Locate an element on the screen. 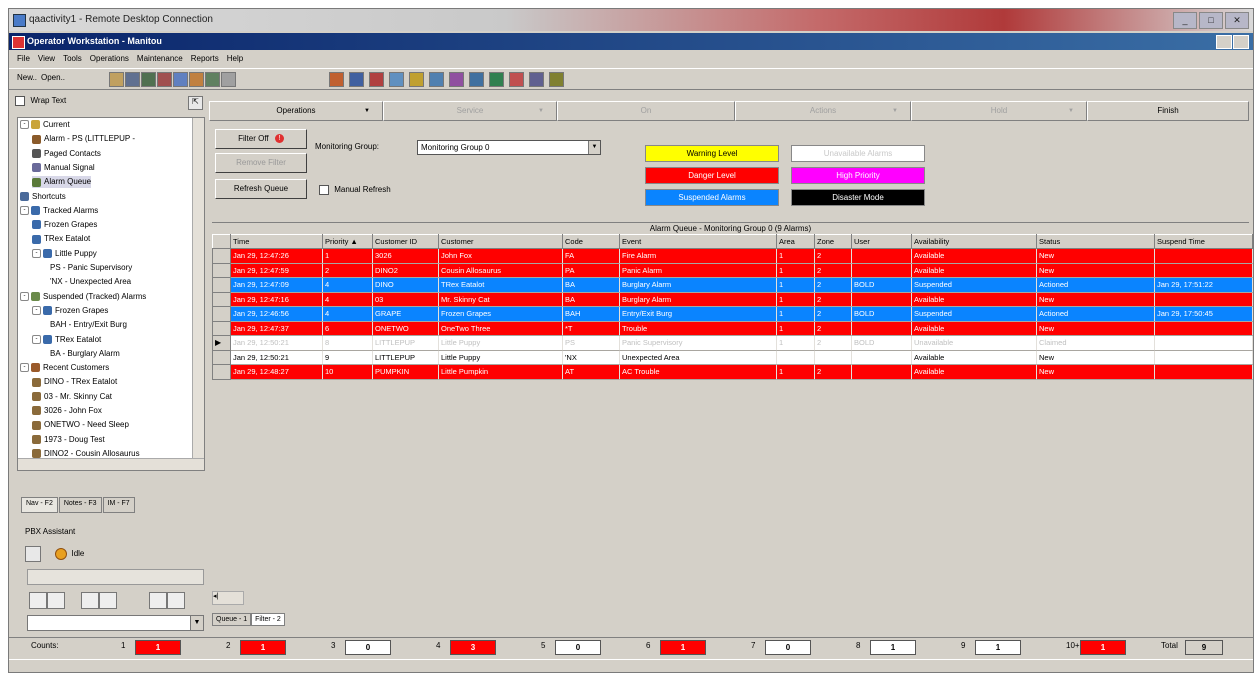  ops-hold-button: Hold ▼ is located at coordinates (999, 111).